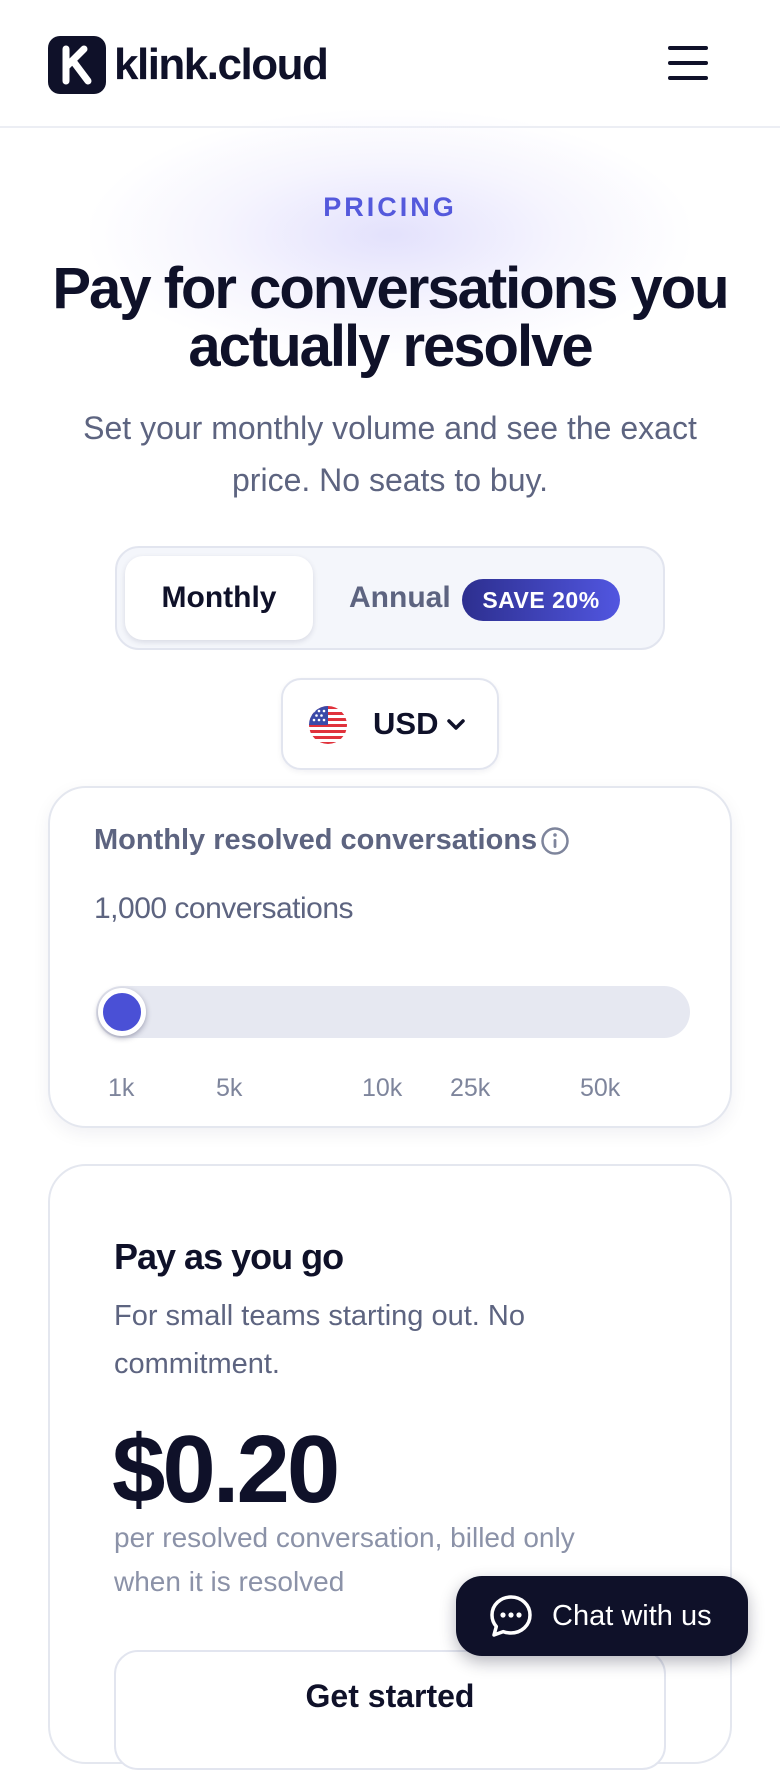 This screenshot has height=1770, width=780. I want to click on volume-value: 1,000 conversations, so click(224, 908).